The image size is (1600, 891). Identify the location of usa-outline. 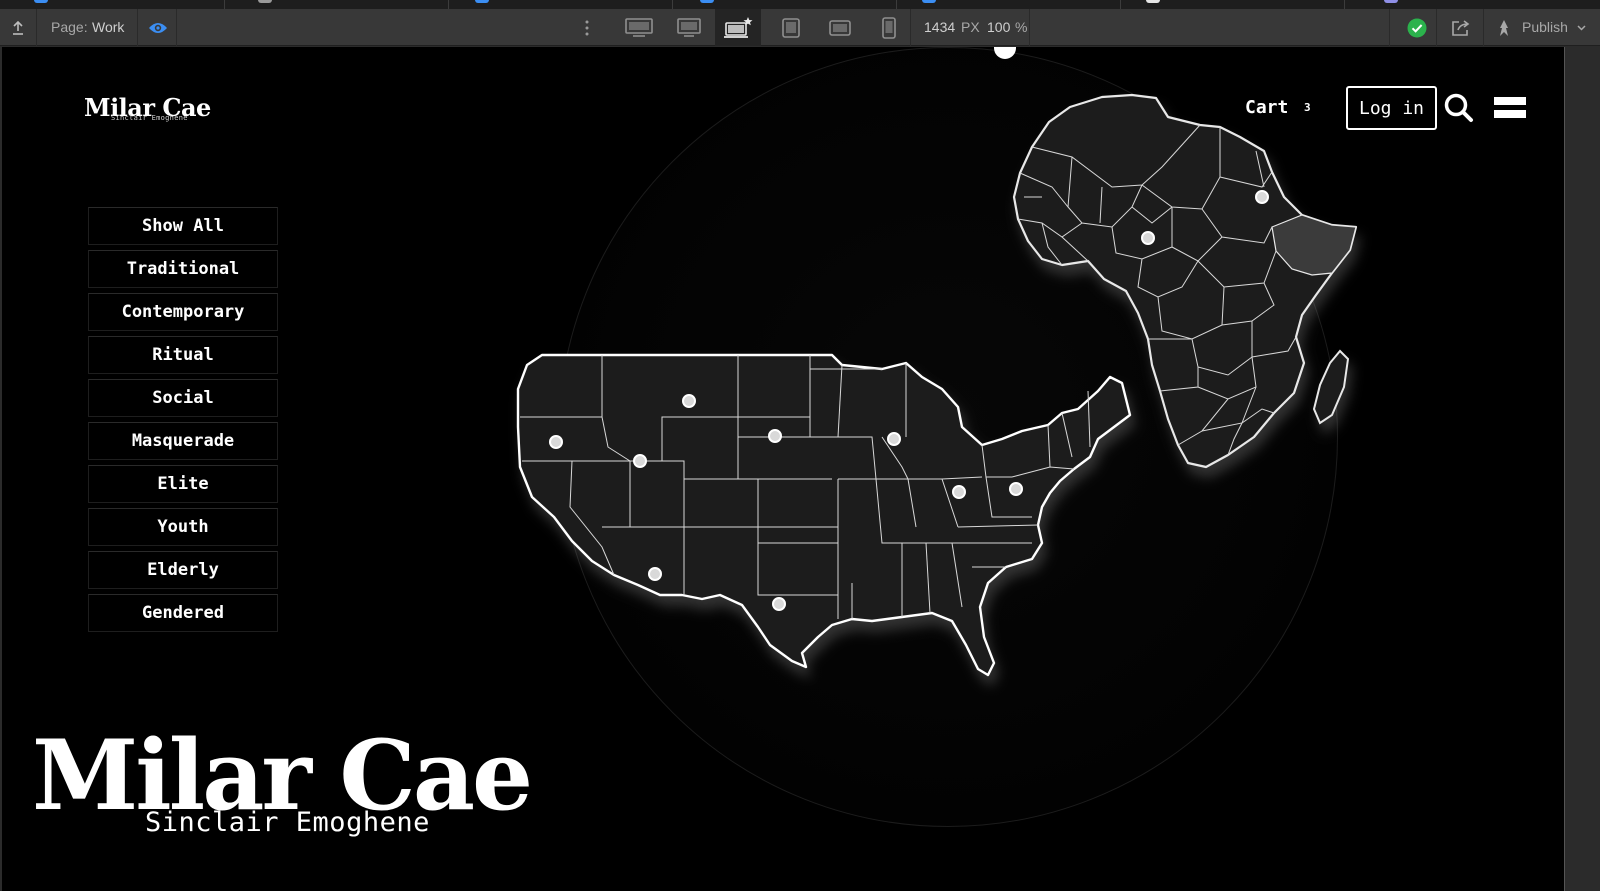
(824, 515).